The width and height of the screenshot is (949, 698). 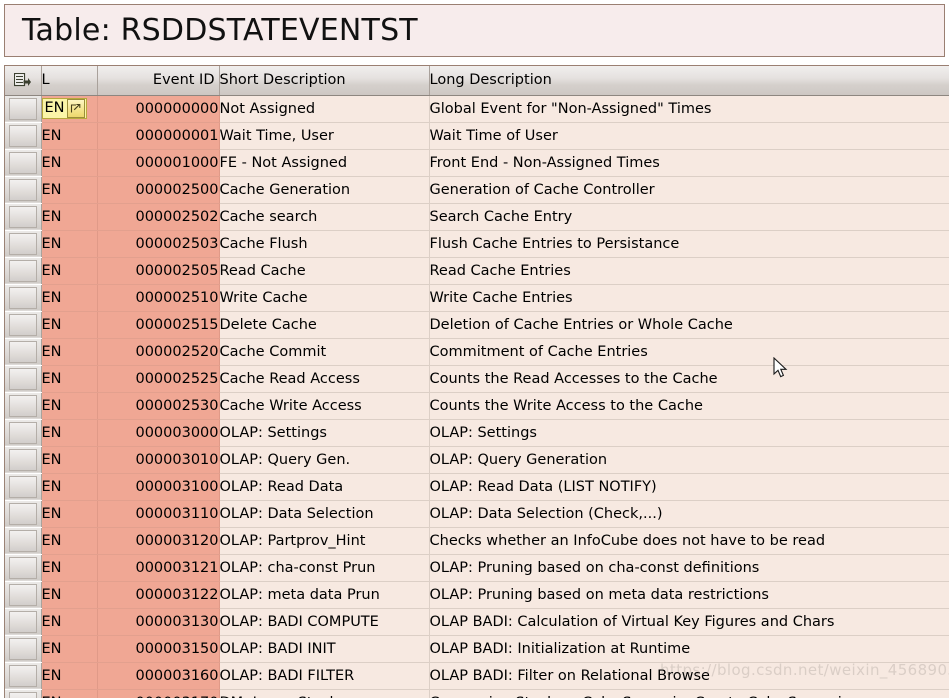 I want to click on cell-event-id: 000002515, so click(x=158, y=325).